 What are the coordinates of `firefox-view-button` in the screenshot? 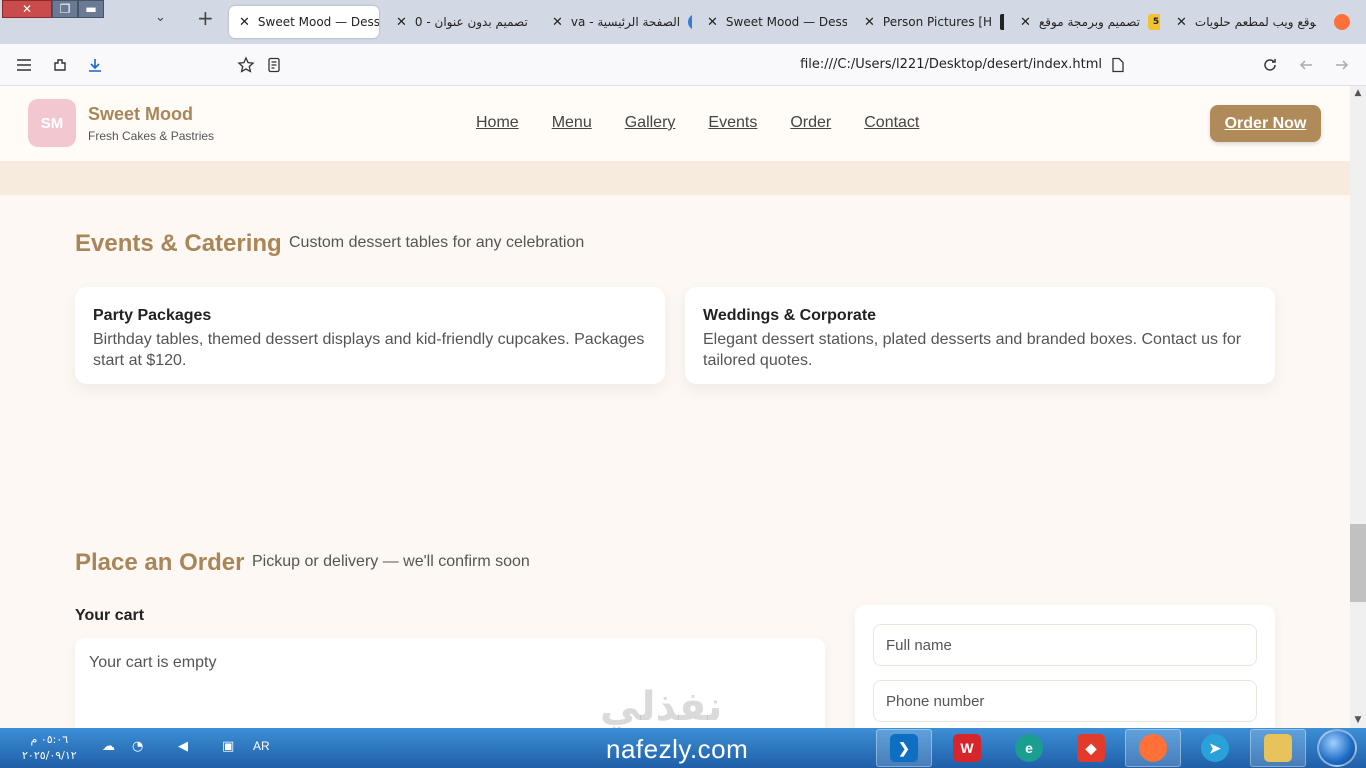 It's located at (1346, 22).